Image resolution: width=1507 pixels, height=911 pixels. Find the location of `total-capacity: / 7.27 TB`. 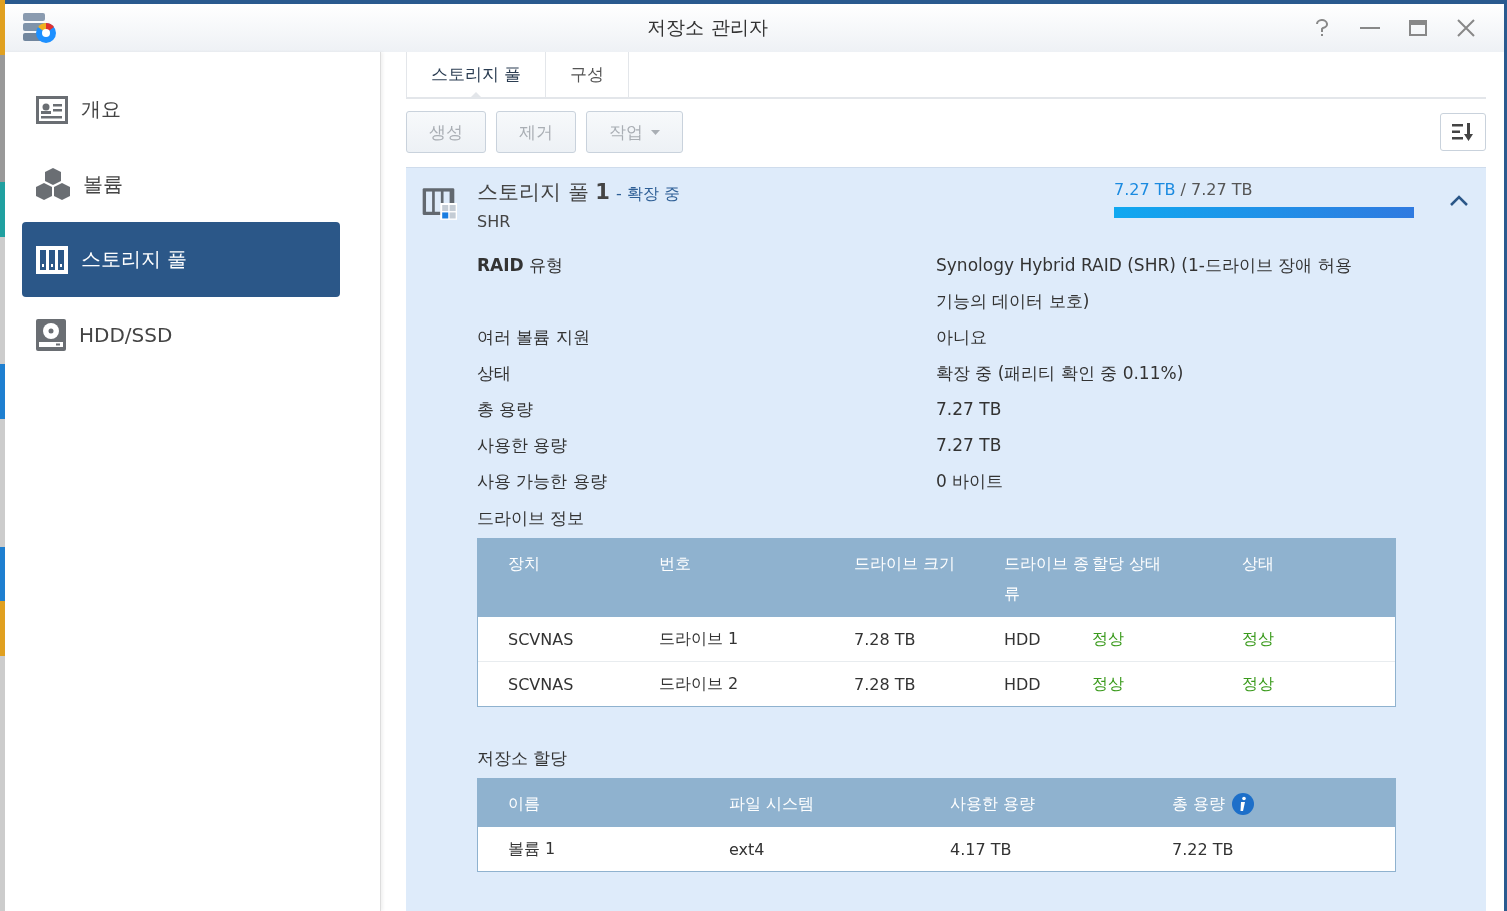

total-capacity: / 7.27 TB is located at coordinates (1216, 189).